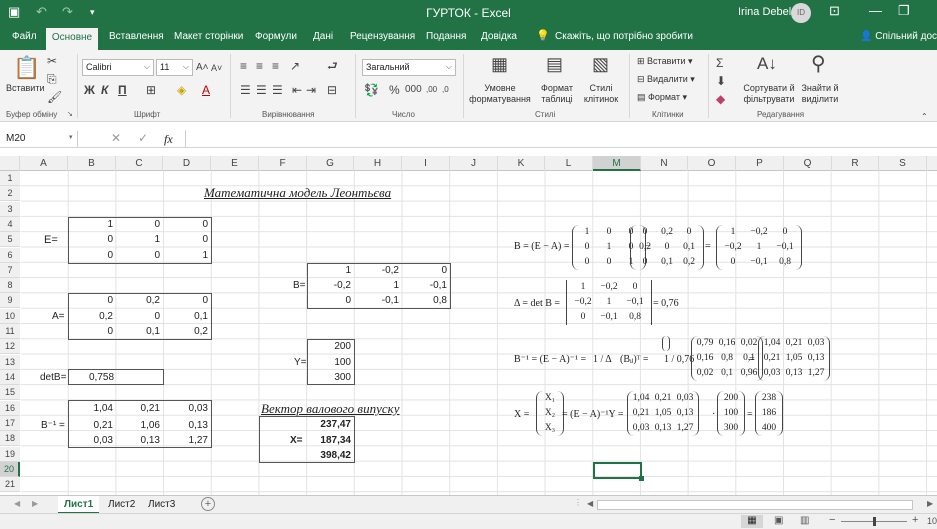 This screenshot has width=937, height=529. What do you see at coordinates (409, 67) in the screenshot?
I see `number-format-select: Загальний ⌵` at bounding box center [409, 67].